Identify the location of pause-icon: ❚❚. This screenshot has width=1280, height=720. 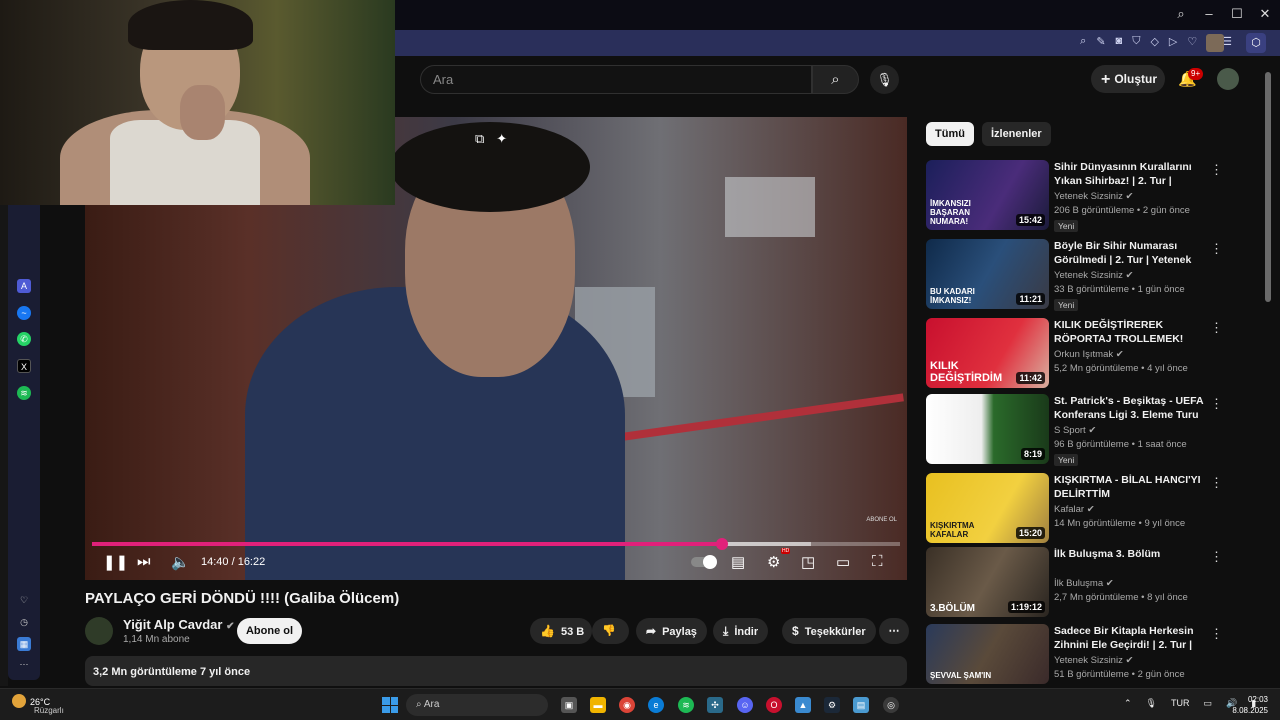
(115, 562).